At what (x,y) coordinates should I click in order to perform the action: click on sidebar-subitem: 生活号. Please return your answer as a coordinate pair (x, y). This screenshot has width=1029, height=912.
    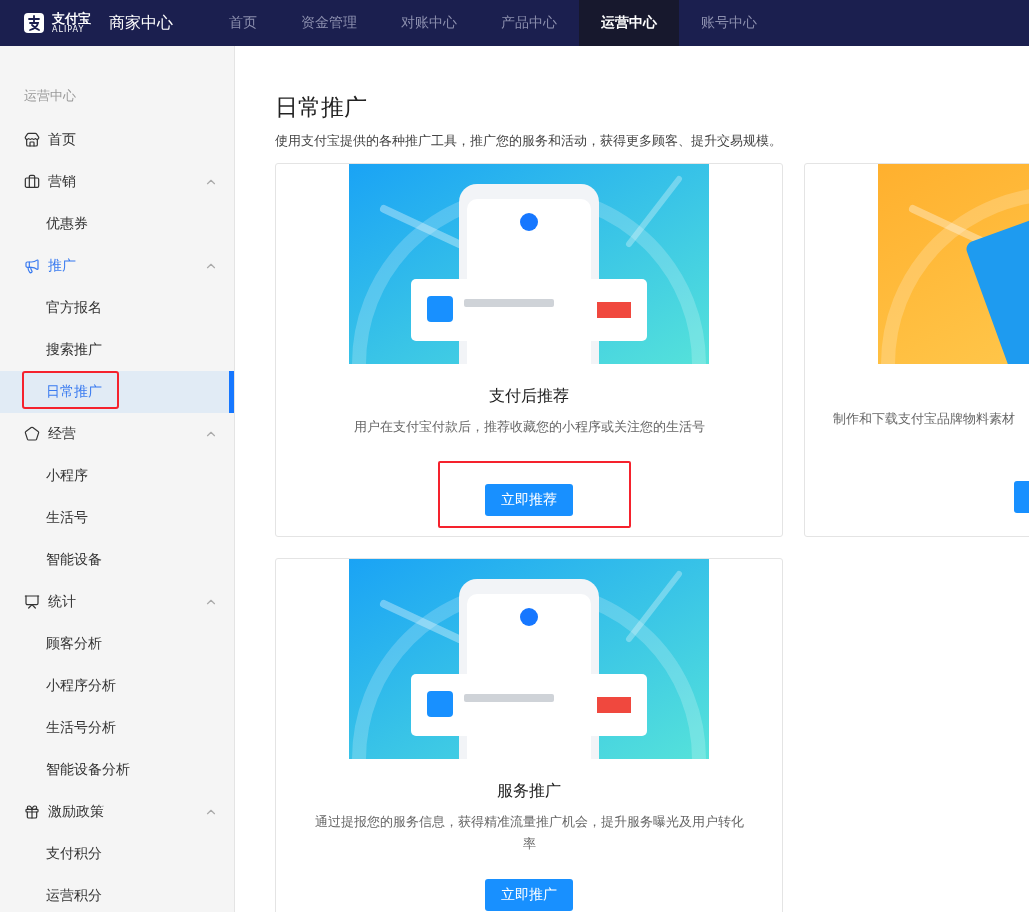
    Looking at the image, I should click on (117, 518).